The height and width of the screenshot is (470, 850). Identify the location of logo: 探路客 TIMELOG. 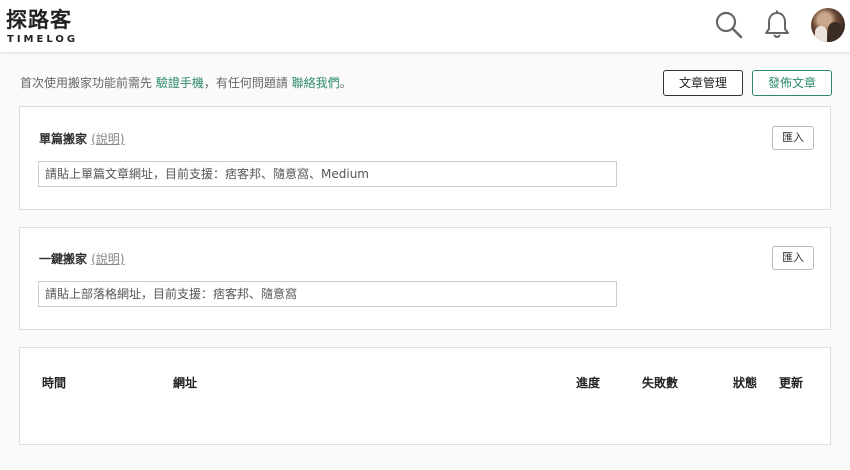
(46, 28).